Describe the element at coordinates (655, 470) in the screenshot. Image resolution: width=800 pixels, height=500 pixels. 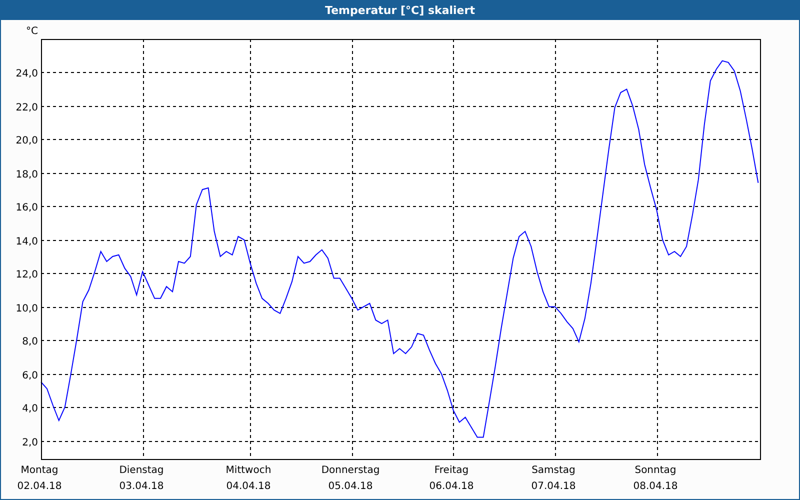
I see `x-axis-label: Sonntag` at that location.